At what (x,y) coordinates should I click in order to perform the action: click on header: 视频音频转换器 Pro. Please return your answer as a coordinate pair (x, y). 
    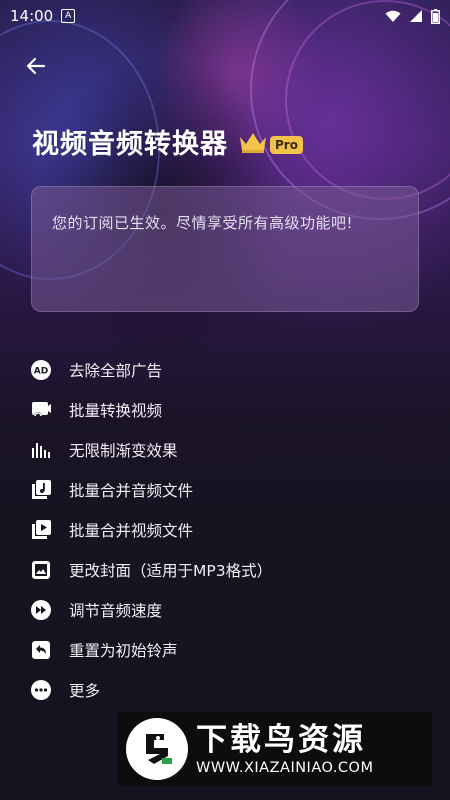
    Looking at the image, I should click on (167, 141).